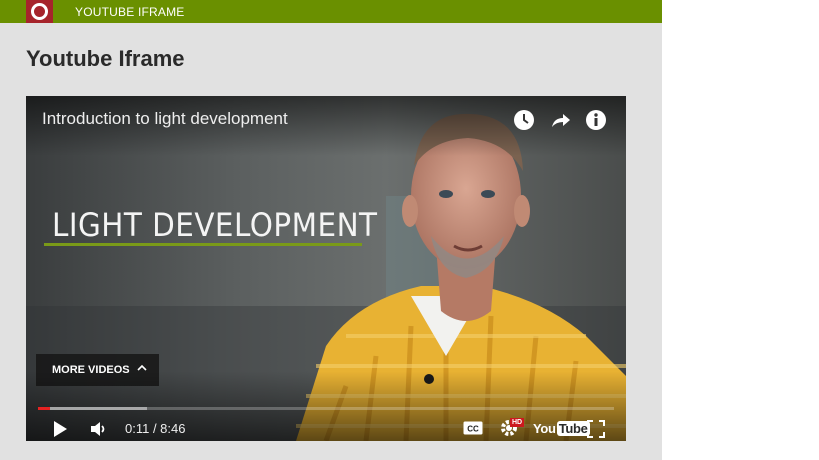 The width and height of the screenshot is (819, 460). I want to click on logo-ring-icon, so click(39, 11).